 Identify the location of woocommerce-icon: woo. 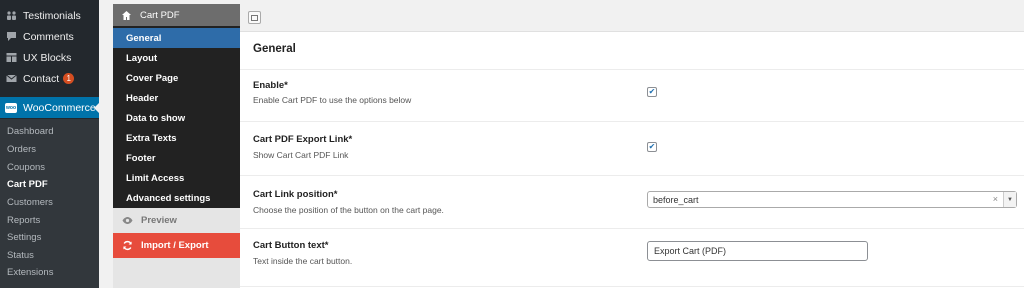
(11, 108).